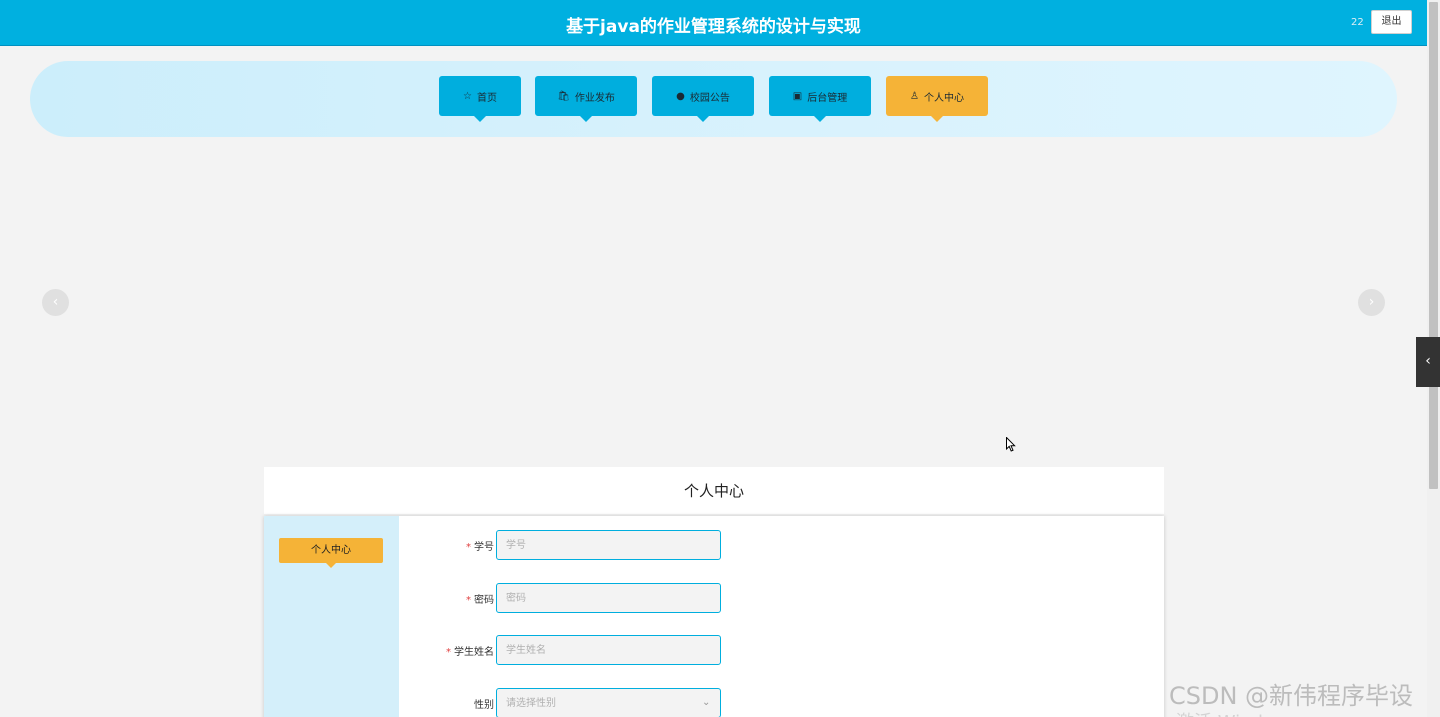  I want to click on field-label: * 学号, so click(480, 545).